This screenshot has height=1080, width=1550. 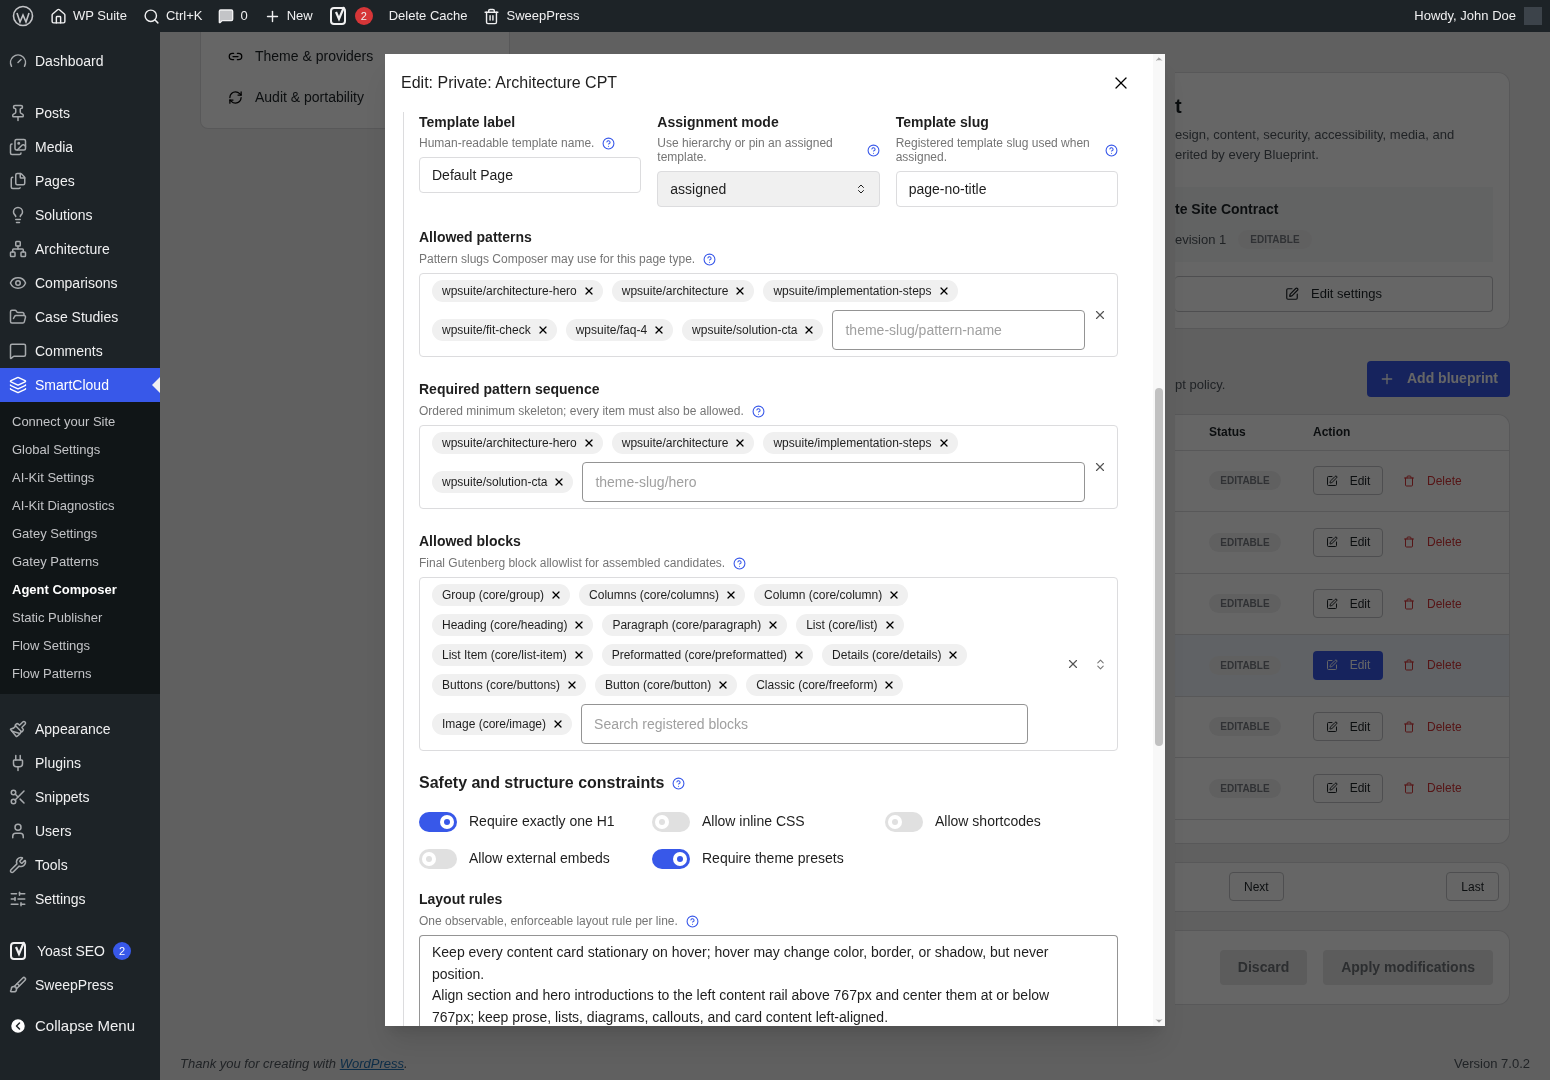 What do you see at coordinates (80, 506) in the screenshot?
I see `submenu-item: AI-Kit Diagnostics` at bounding box center [80, 506].